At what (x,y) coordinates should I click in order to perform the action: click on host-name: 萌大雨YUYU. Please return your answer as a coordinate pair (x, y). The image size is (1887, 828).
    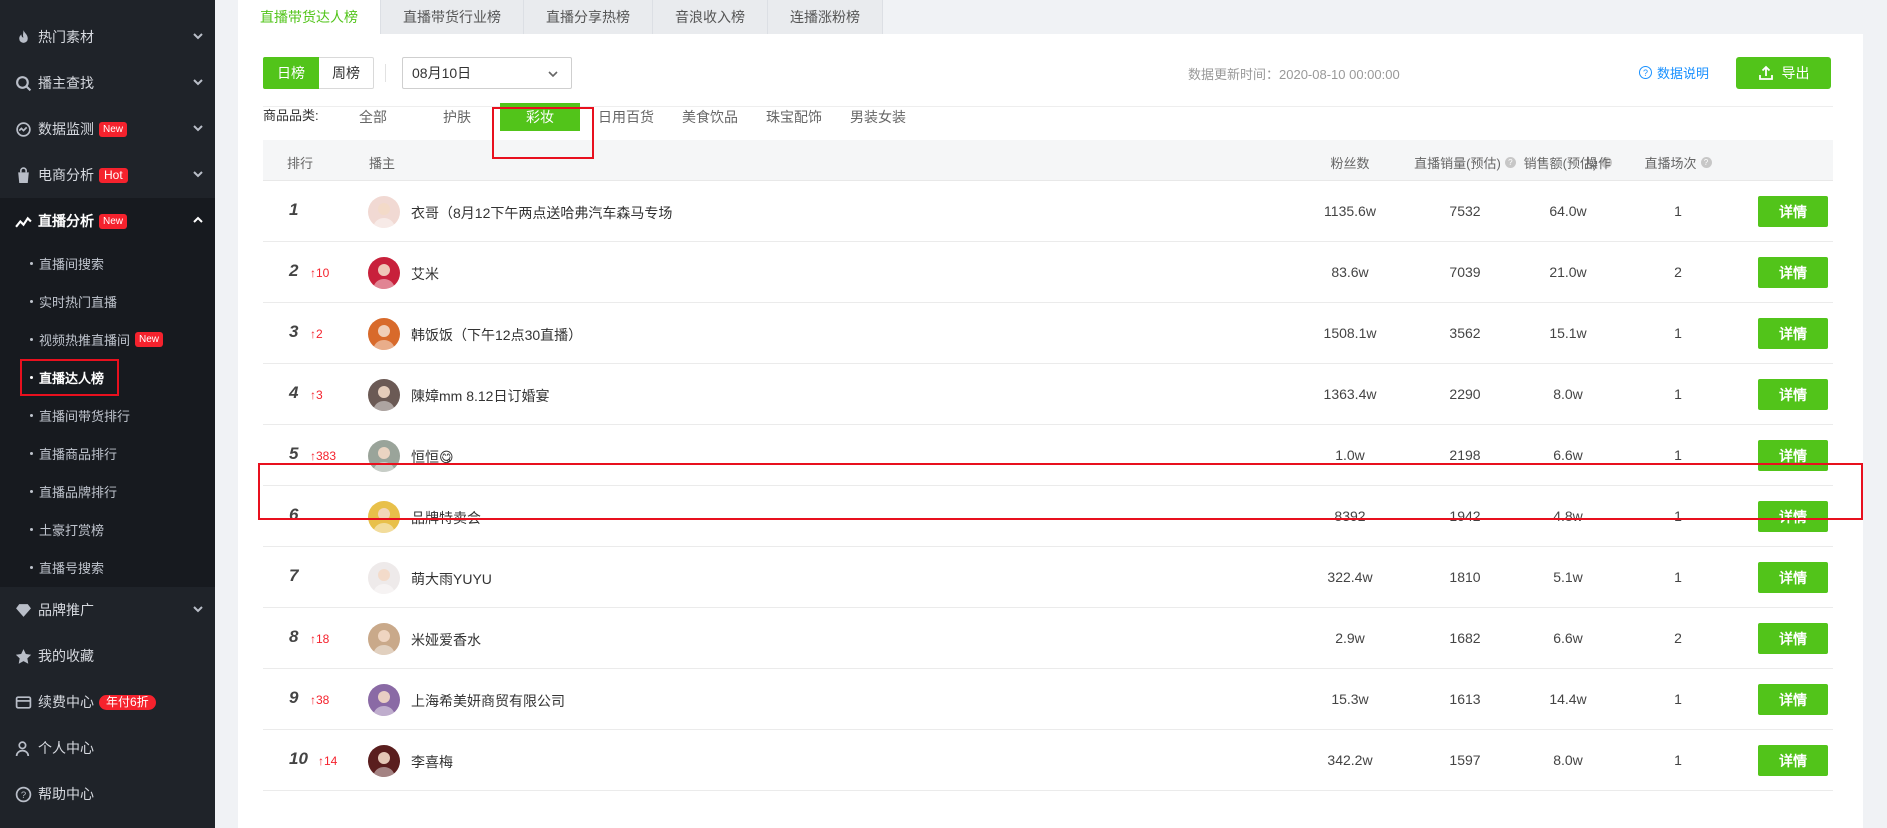
    Looking at the image, I should click on (451, 579).